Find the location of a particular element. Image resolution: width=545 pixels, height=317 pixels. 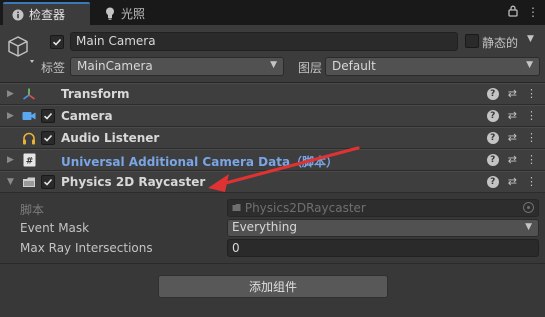

static-label: 静态的 is located at coordinates (500, 43).